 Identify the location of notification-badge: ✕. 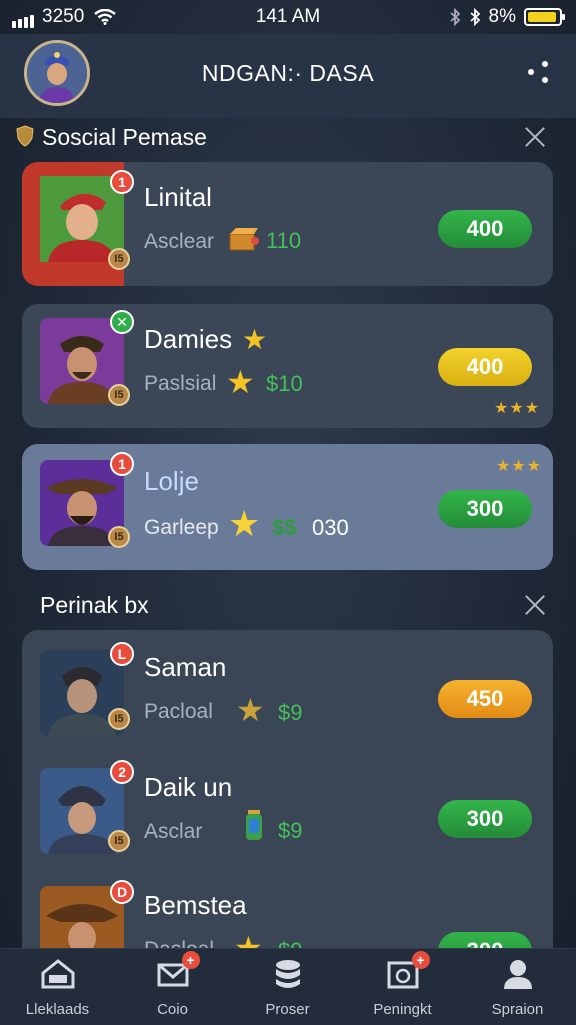
(122, 322).